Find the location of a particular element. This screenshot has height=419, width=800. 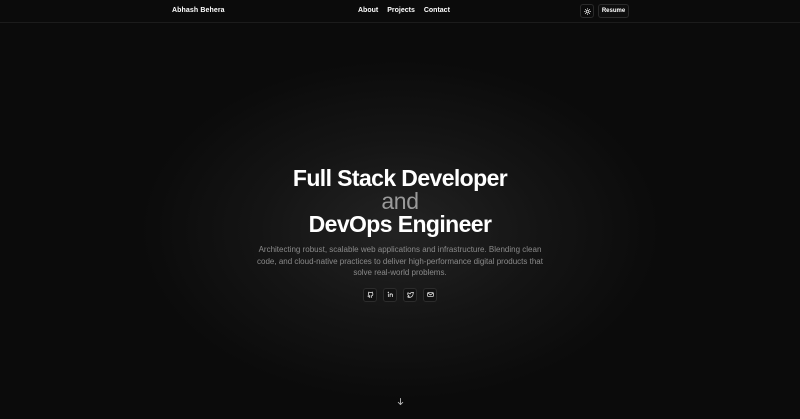

main-nav: About Projects Contact is located at coordinates (404, 10).